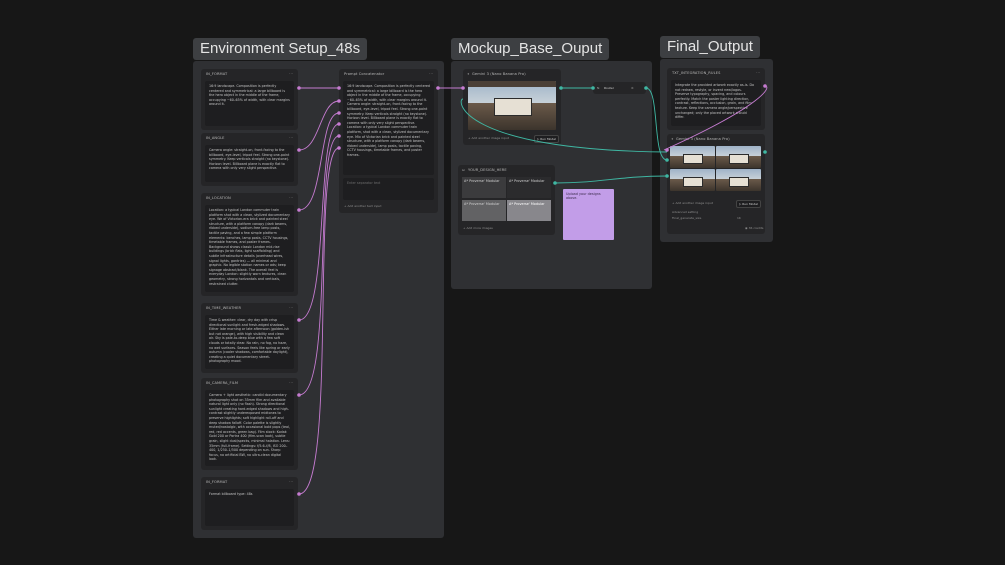 The image size is (1005, 565). Describe the element at coordinates (529, 210) in the screenshot. I see `design-image-4: A* Proverse' Modular` at that location.